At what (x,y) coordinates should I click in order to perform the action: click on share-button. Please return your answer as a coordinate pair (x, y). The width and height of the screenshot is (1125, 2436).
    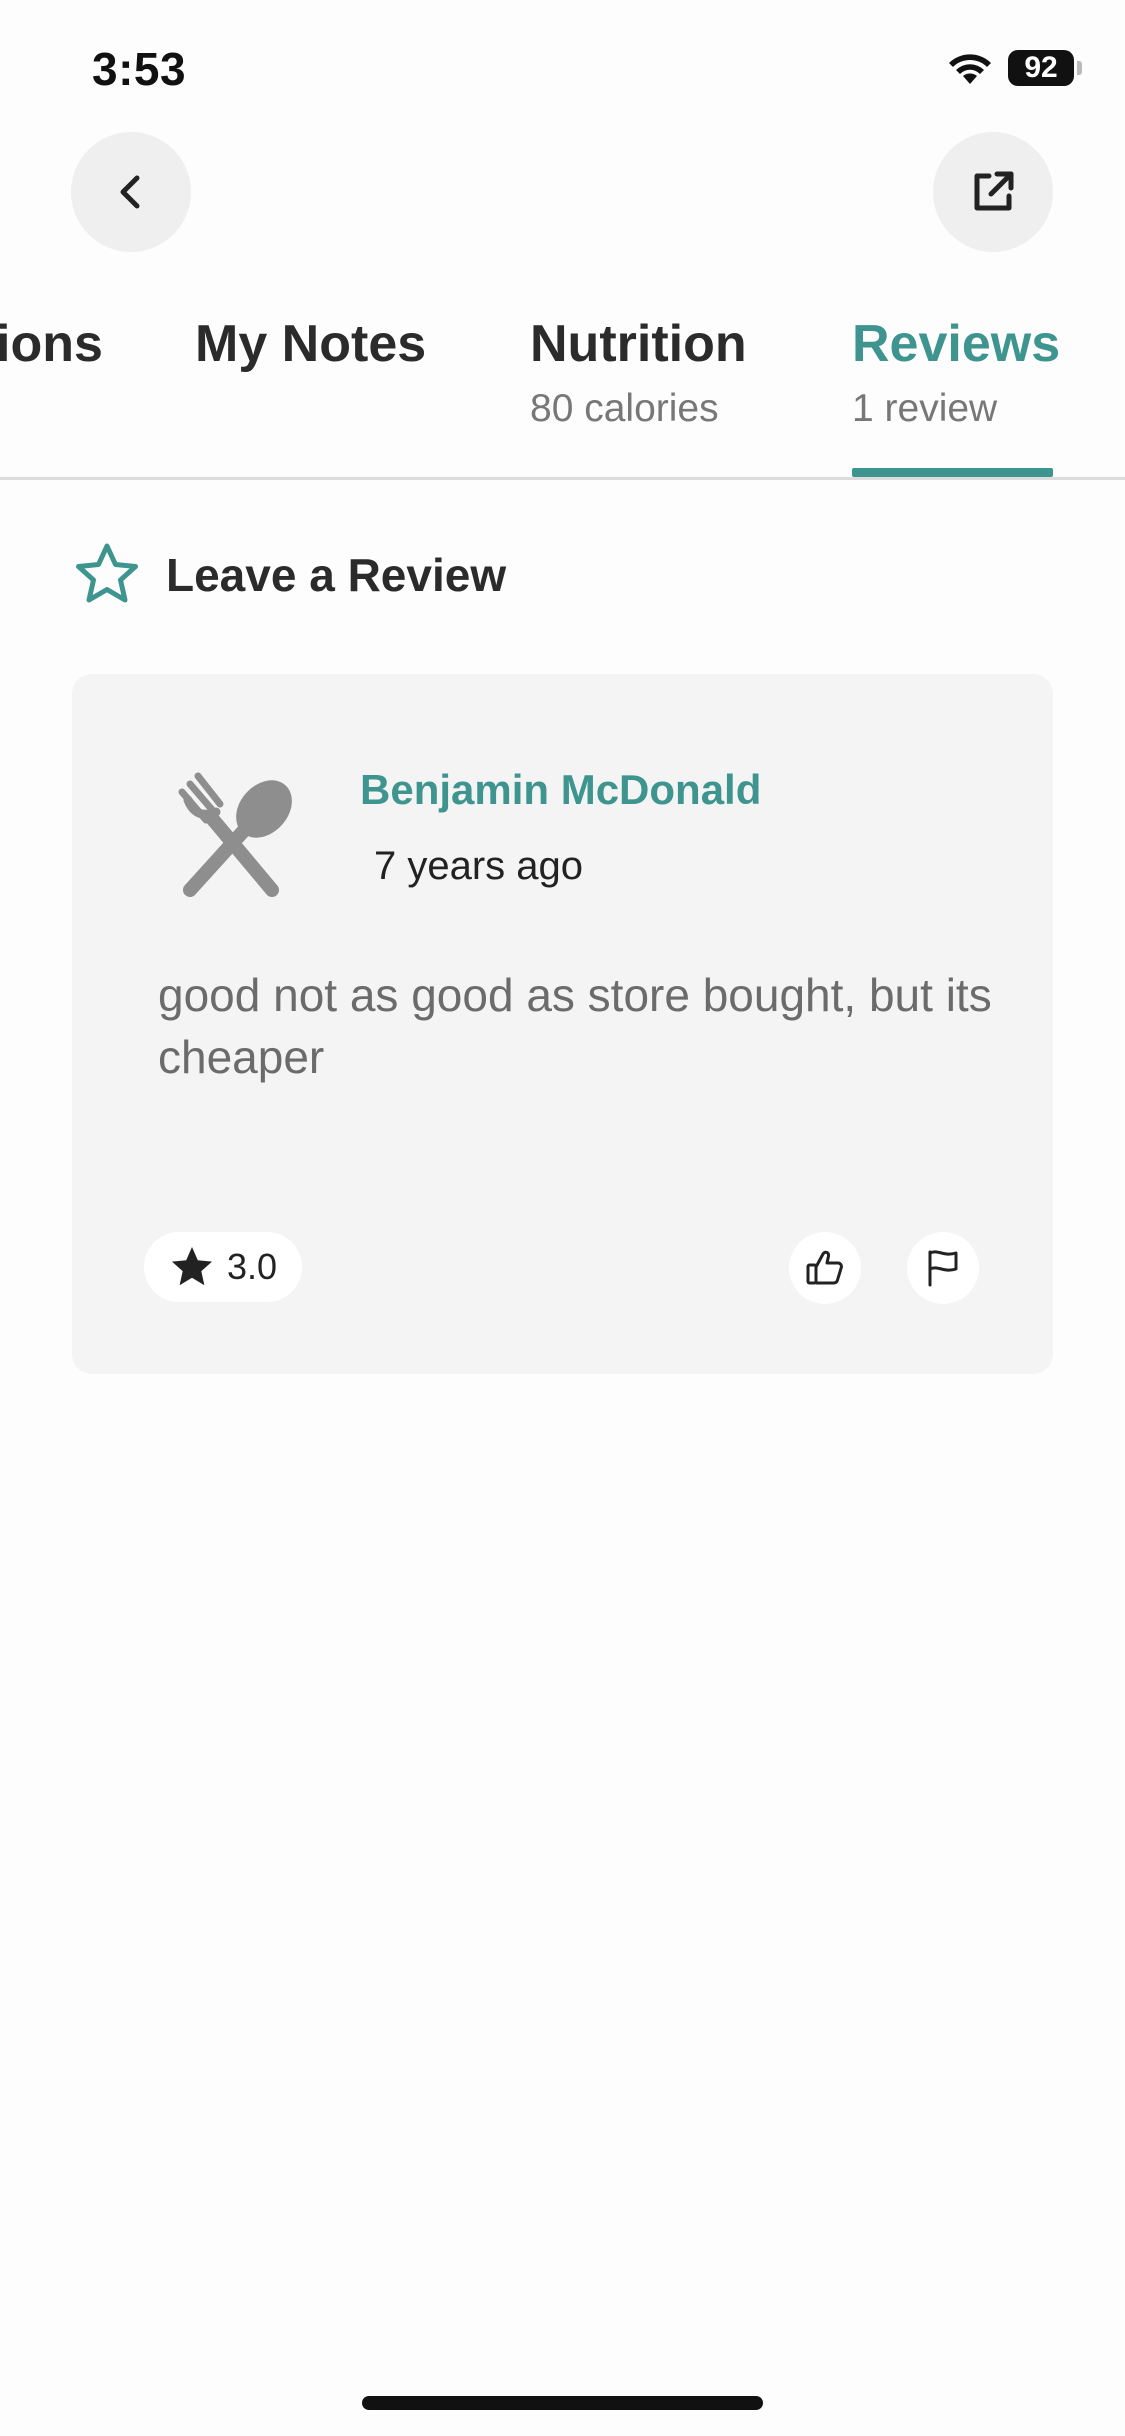
    Looking at the image, I should click on (993, 192).